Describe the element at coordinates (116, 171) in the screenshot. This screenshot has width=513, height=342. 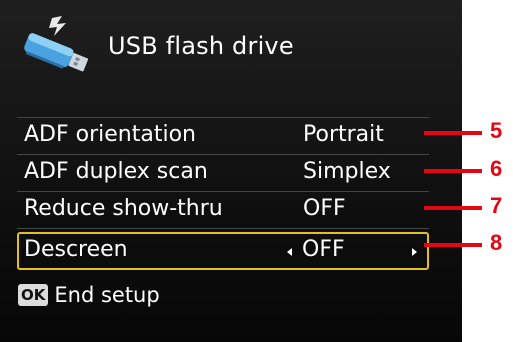
I see `setting-label: ADF duplex scan` at that location.